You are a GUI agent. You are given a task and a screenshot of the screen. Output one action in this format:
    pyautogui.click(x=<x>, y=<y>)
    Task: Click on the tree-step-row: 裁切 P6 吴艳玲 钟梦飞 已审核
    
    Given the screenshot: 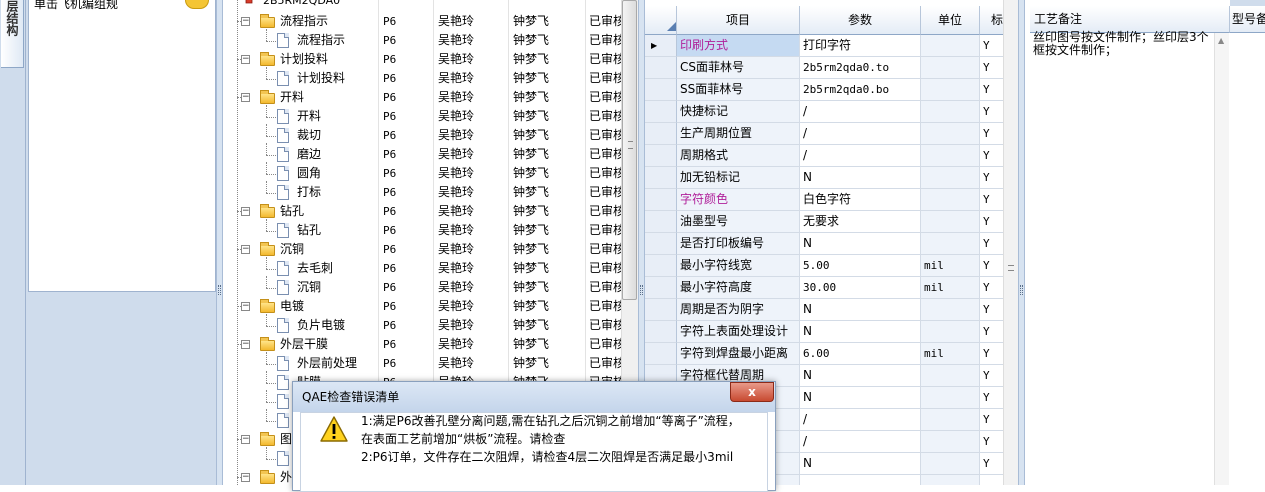 What is the action you would take?
    pyautogui.click(x=422, y=134)
    